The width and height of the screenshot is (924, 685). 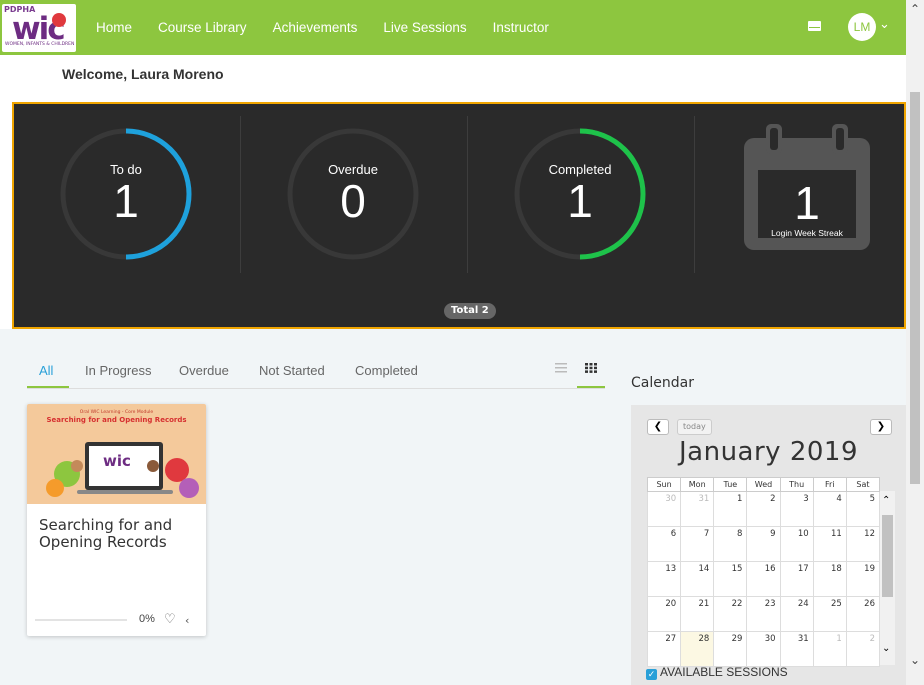 What do you see at coordinates (886, 648) in the screenshot?
I see `calendar-scroll-down-icon: ⌄` at bounding box center [886, 648].